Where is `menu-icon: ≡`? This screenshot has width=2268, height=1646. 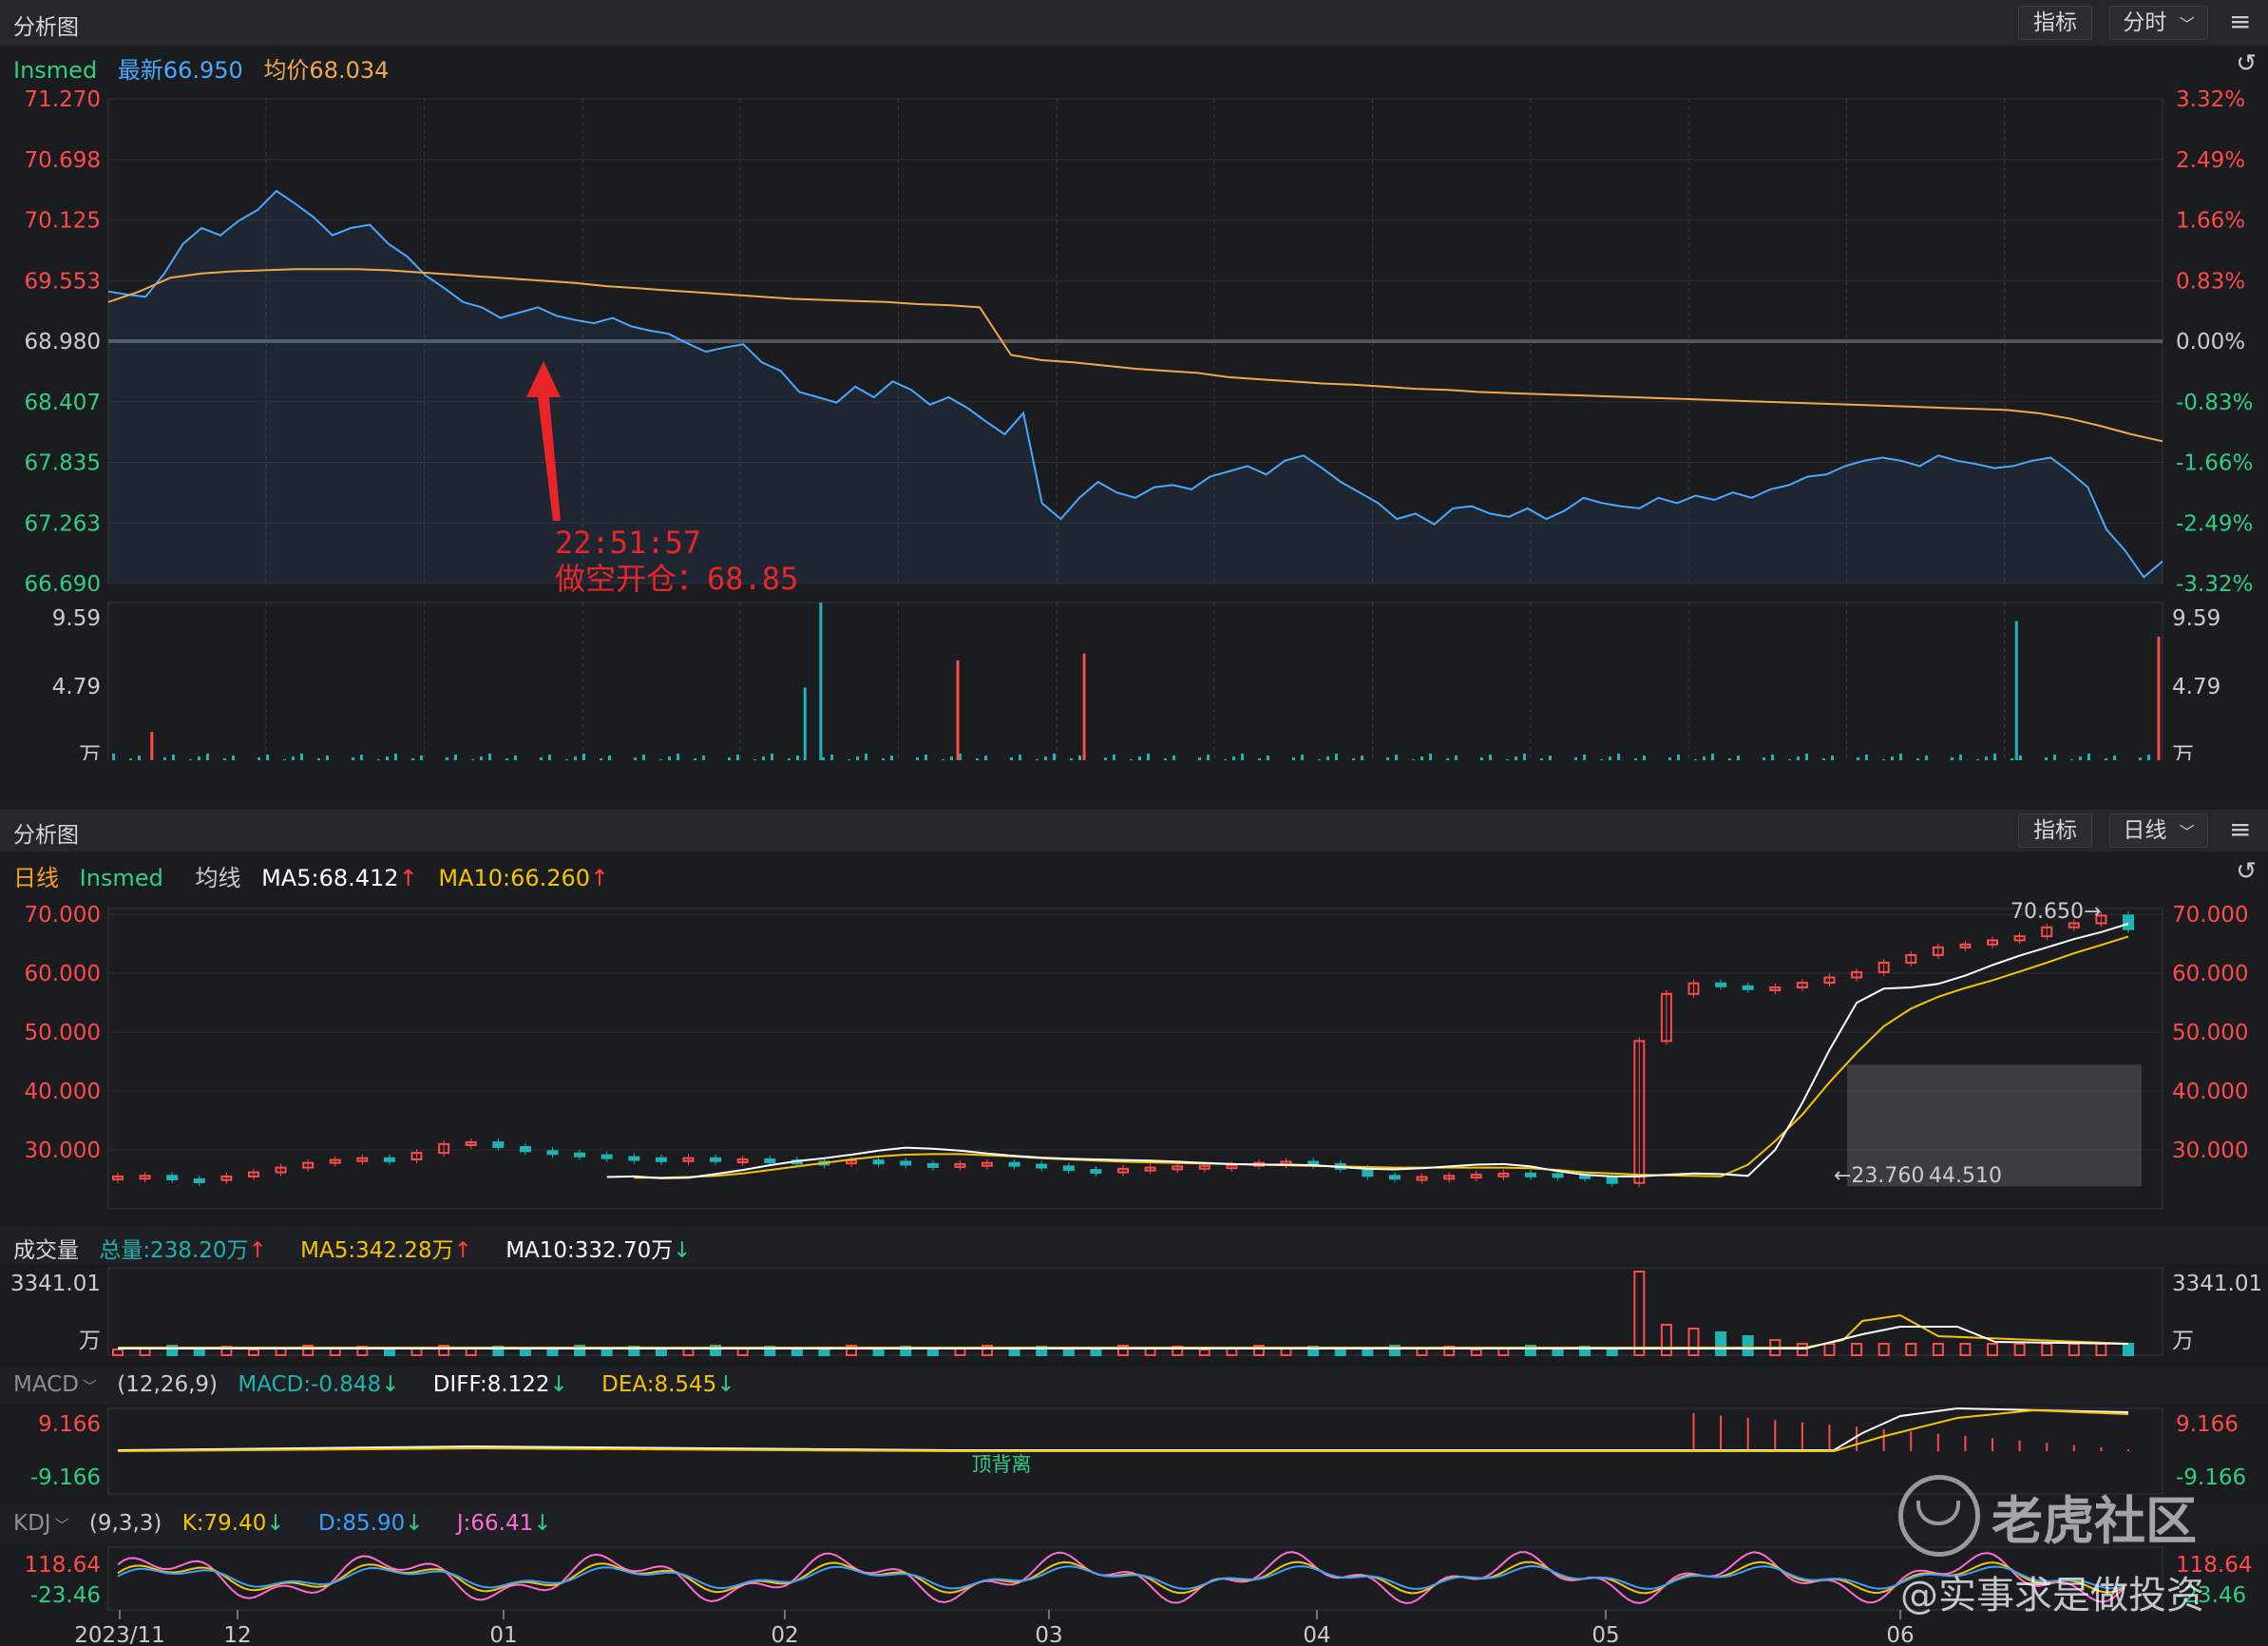 menu-icon: ≡ is located at coordinates (2240, 829).